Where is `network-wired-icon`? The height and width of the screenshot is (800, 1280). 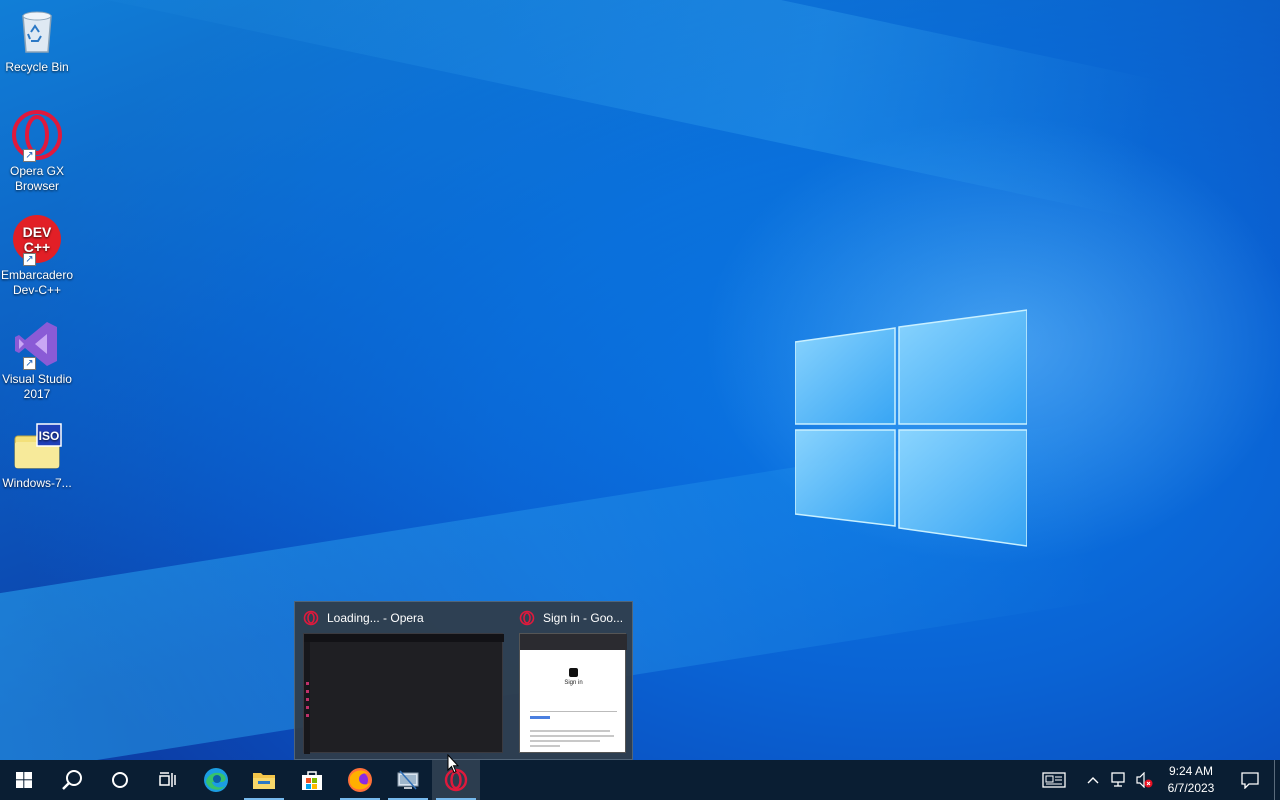
network-wired-icon is located at coordinates (1118, 779).